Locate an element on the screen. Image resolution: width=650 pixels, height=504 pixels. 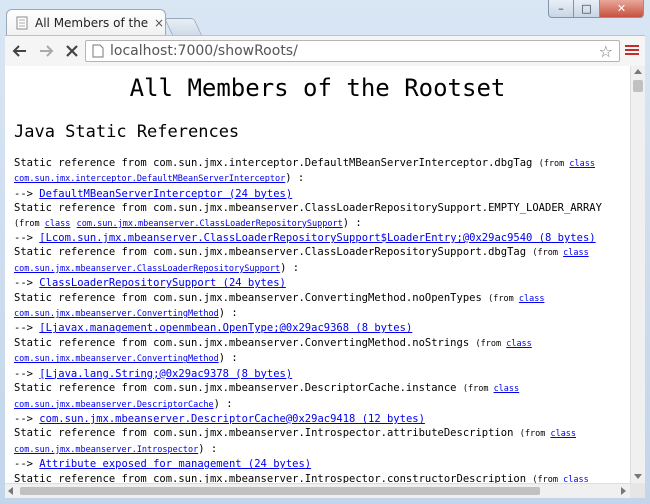
bookmark-star-icon: ☆ is located at coordinates (606, 51).